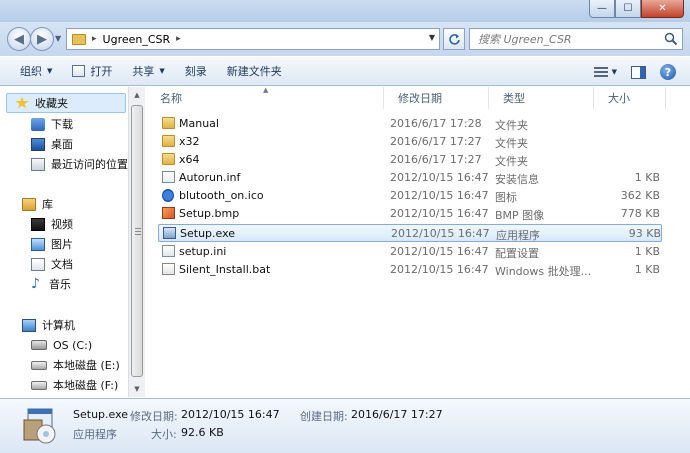 The image size is (690, 453). I want to click on address-bar: ▸ Ugreen_CSR ▸ ▼, so click(253, 39).